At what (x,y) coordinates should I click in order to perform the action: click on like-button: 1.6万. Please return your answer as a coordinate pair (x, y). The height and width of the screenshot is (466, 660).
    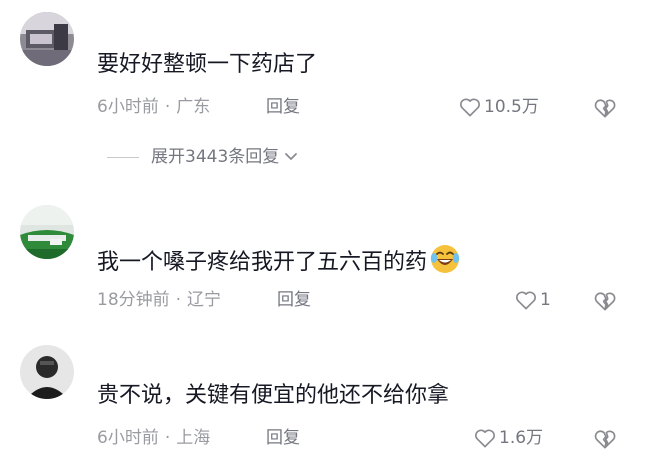
    Looking at the image, I should click on (508, 438).